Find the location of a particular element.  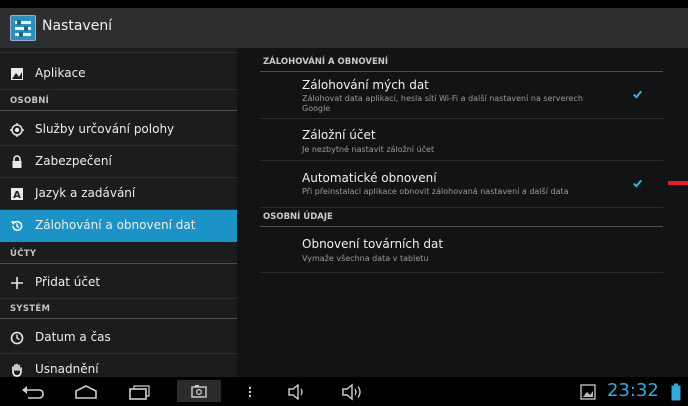

pref-title: Automatické obnovení is located at coordinates (369, 178).